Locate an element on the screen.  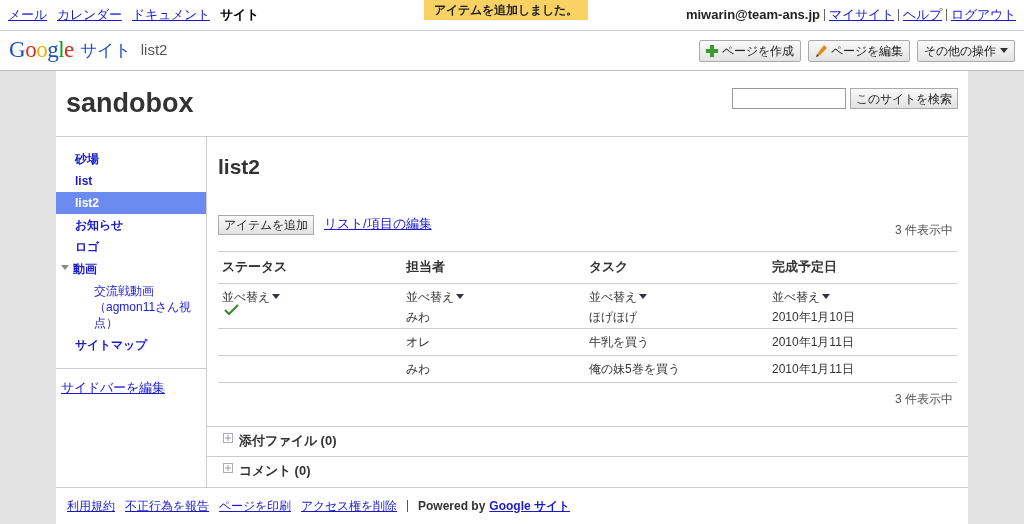
google-sites-link: Google サイト is located at coordinates (530, 506).